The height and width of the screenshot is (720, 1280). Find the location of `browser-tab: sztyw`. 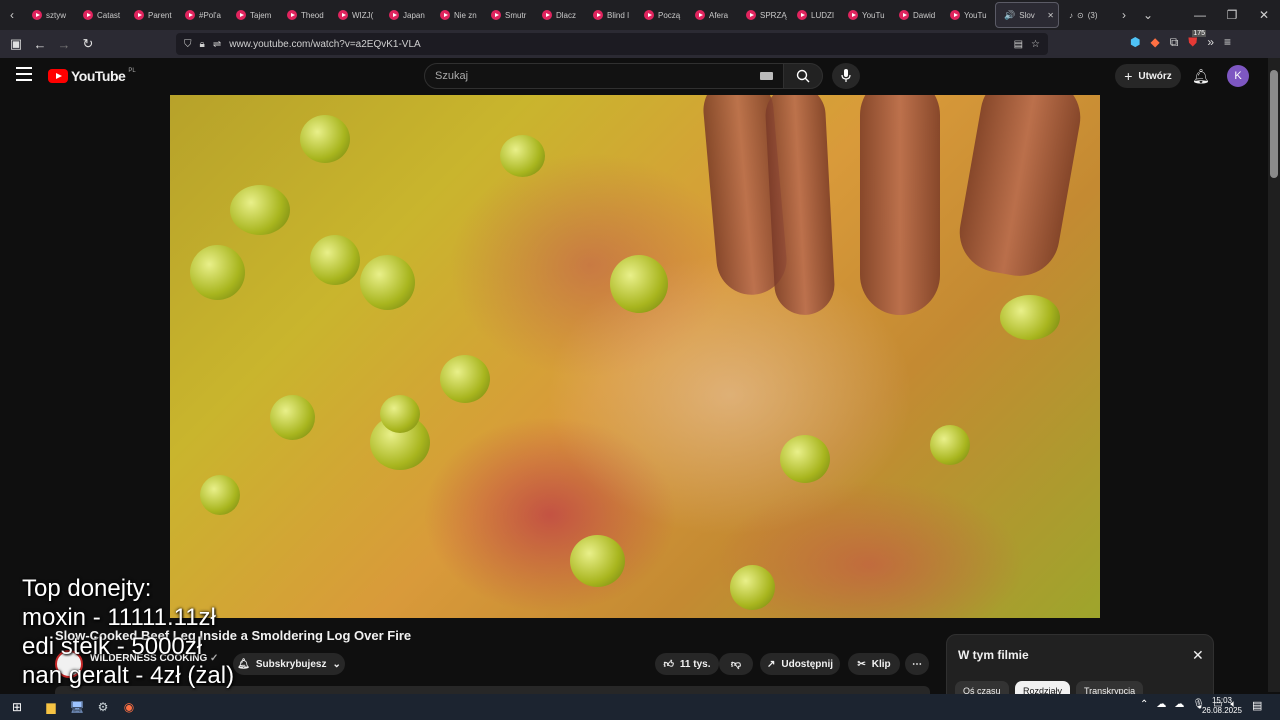

browser-tab: sztyw is located at coordinates (49, 15).